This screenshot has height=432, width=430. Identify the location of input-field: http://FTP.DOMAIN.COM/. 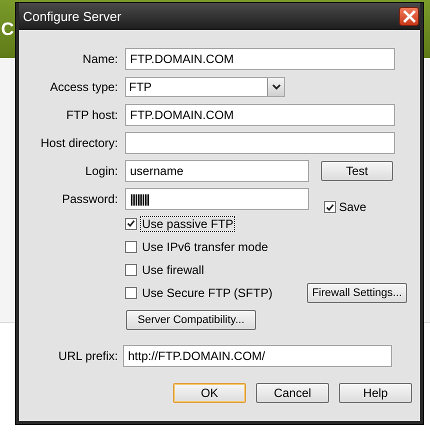
(257, 356).